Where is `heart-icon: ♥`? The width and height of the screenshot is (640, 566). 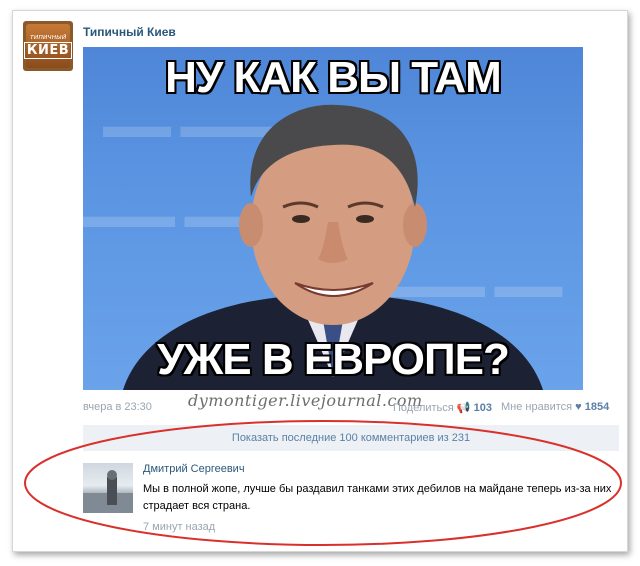 heart-icon: ♥ is located at coordinates (578, 407).